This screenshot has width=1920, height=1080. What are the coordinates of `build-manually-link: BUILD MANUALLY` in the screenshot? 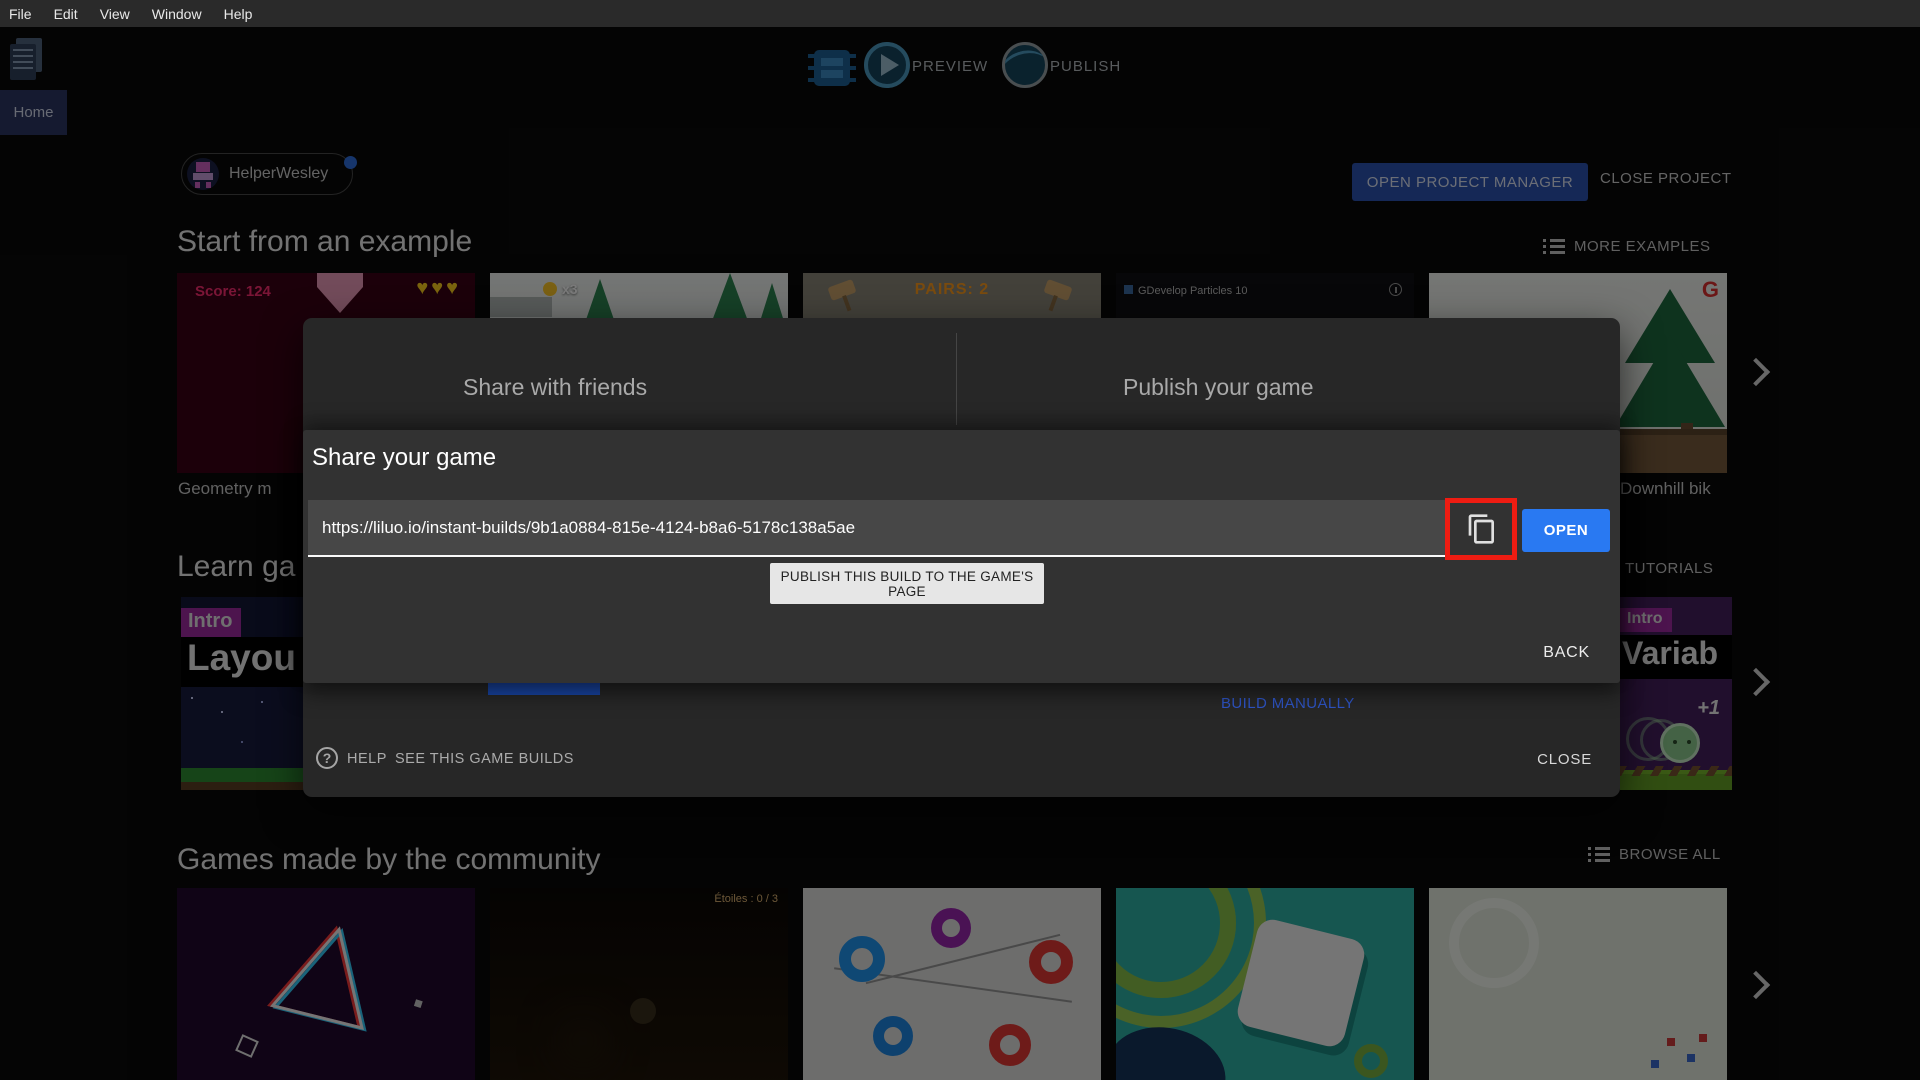 It's located at (1288, 703).